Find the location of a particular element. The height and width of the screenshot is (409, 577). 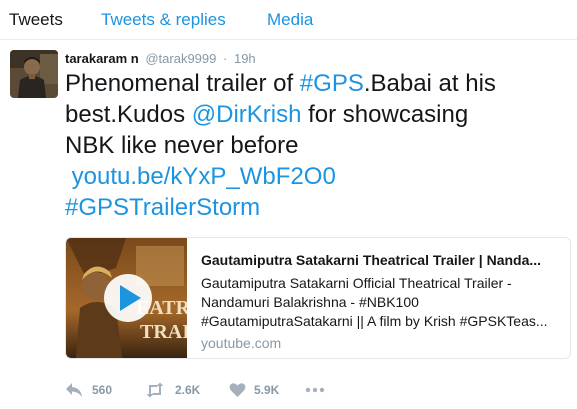

retweet-button: 2.6K is located at coordinates (180, 390).